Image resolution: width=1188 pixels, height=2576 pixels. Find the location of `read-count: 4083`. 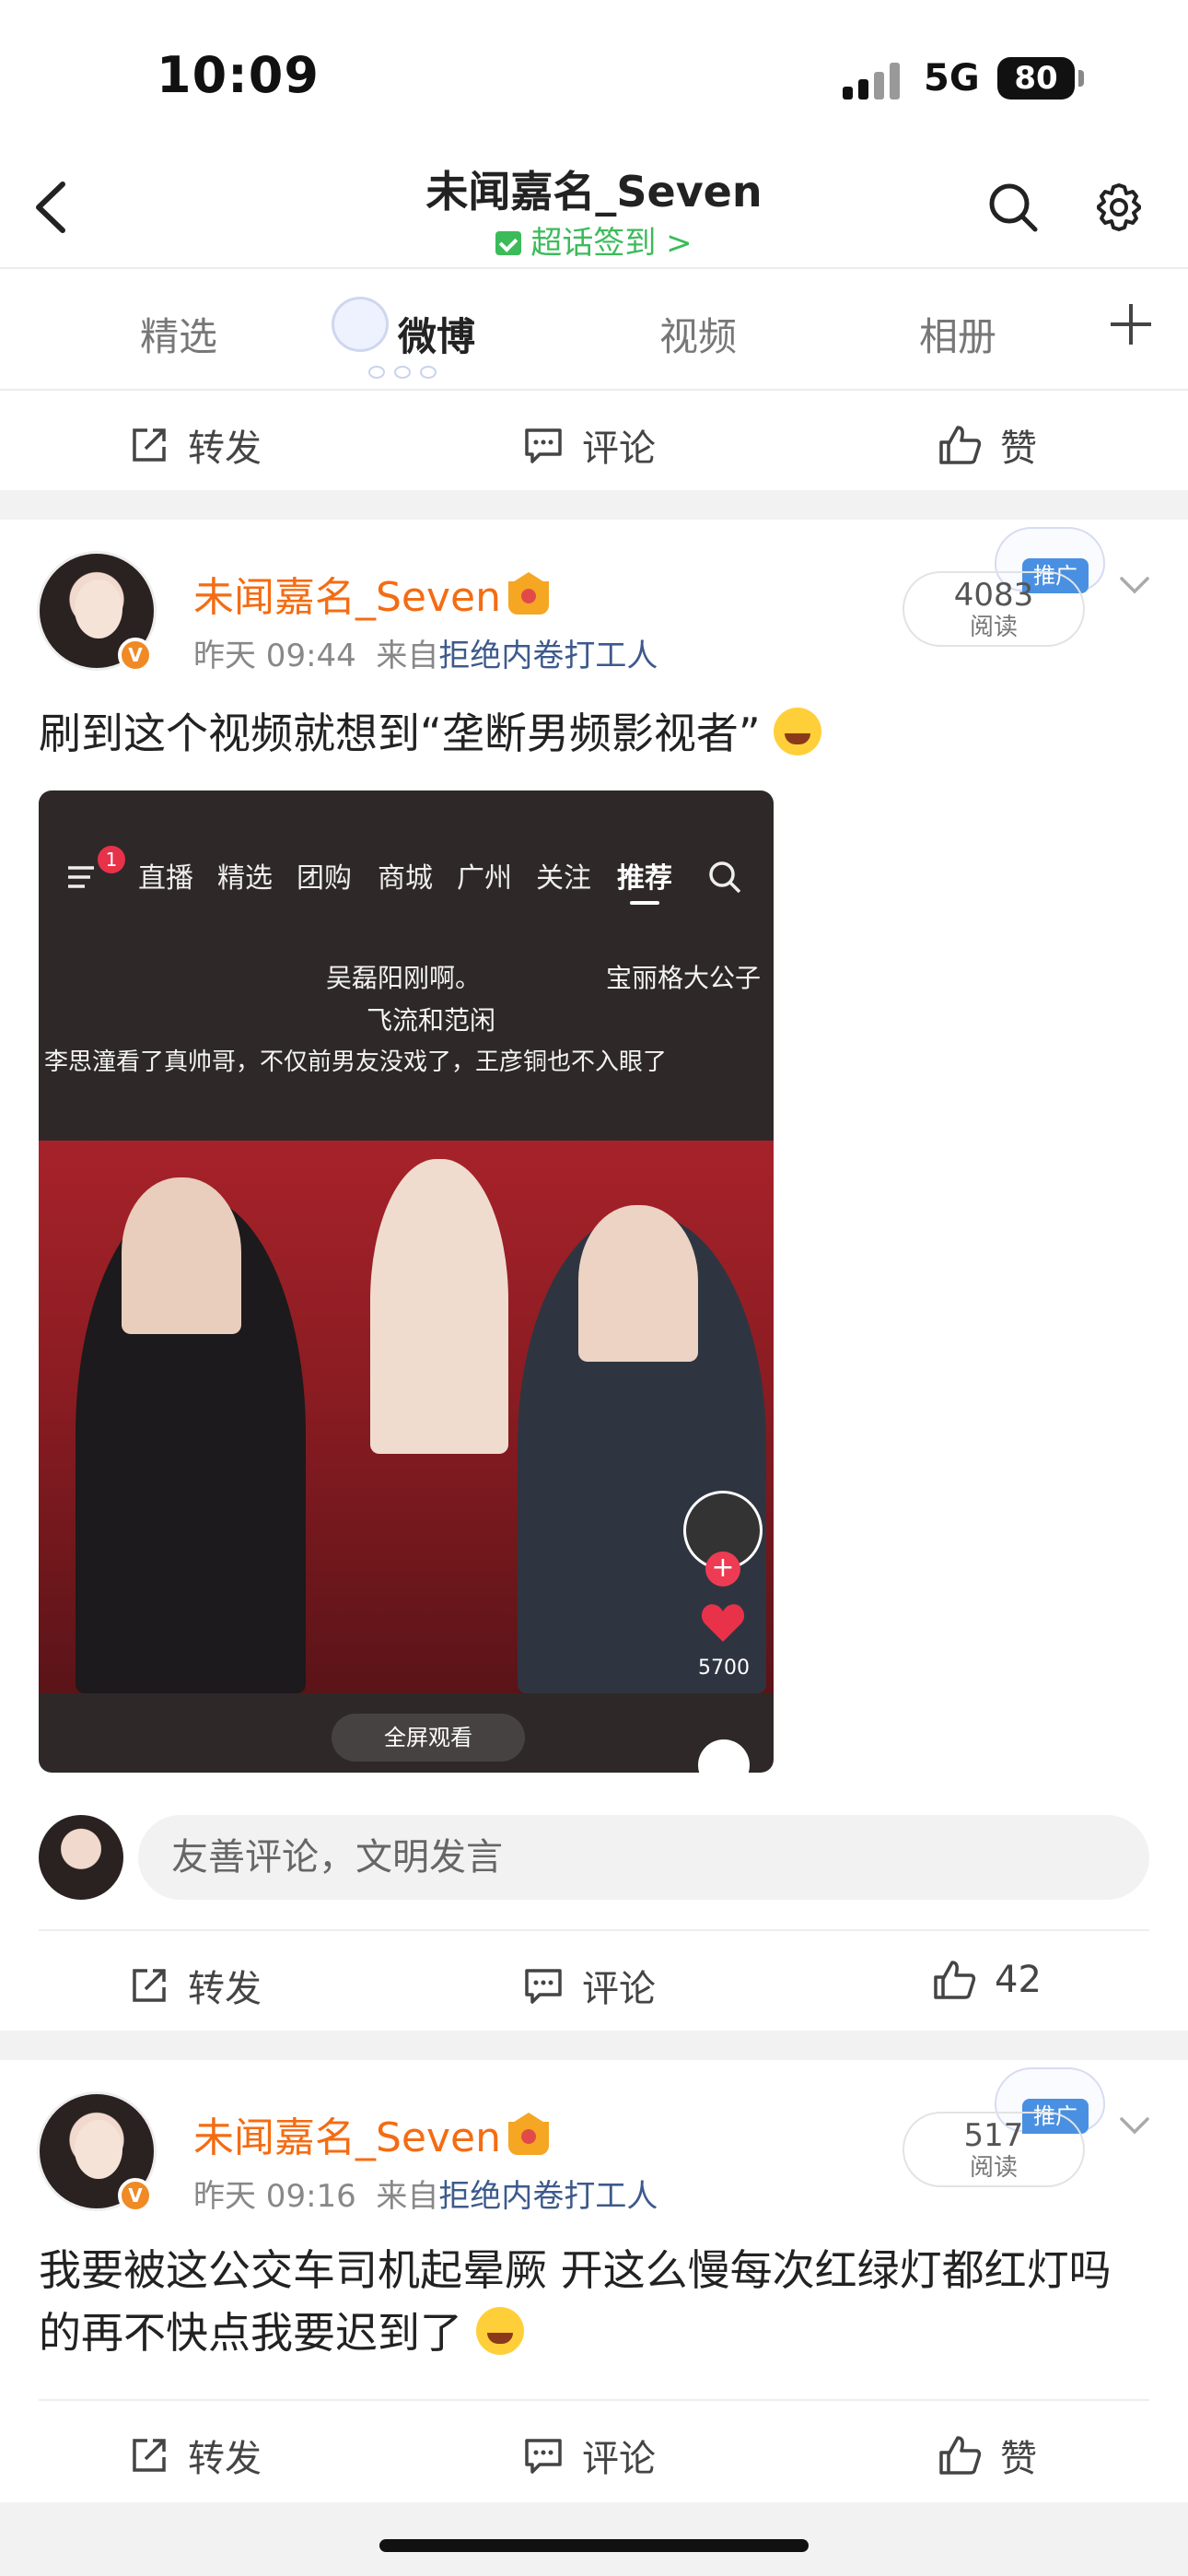

read-count: 4083 is located at coordinates (993, 595).